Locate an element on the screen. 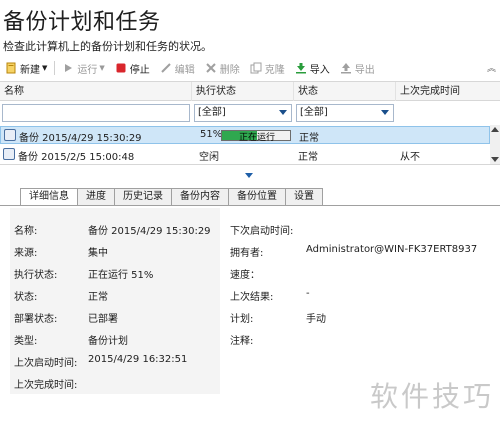 This screenshot has width=500, height=431. detail-value-owner: Administrator@WIN-FK37ERT8937 is located at coordinates (392, 249).